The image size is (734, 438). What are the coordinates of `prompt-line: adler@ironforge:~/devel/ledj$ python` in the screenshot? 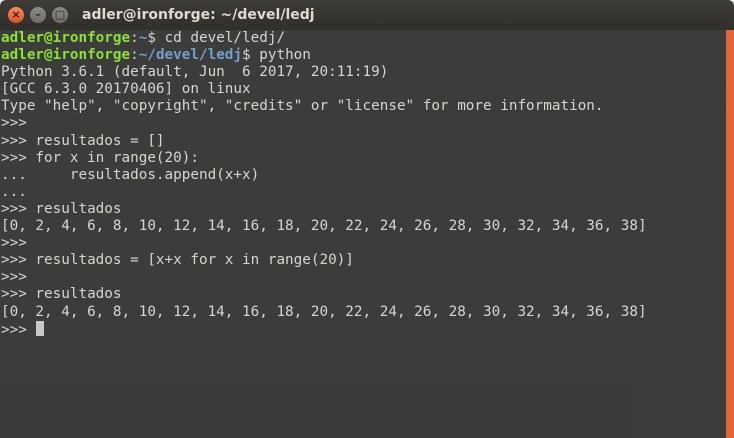 It's located at (363, 55).